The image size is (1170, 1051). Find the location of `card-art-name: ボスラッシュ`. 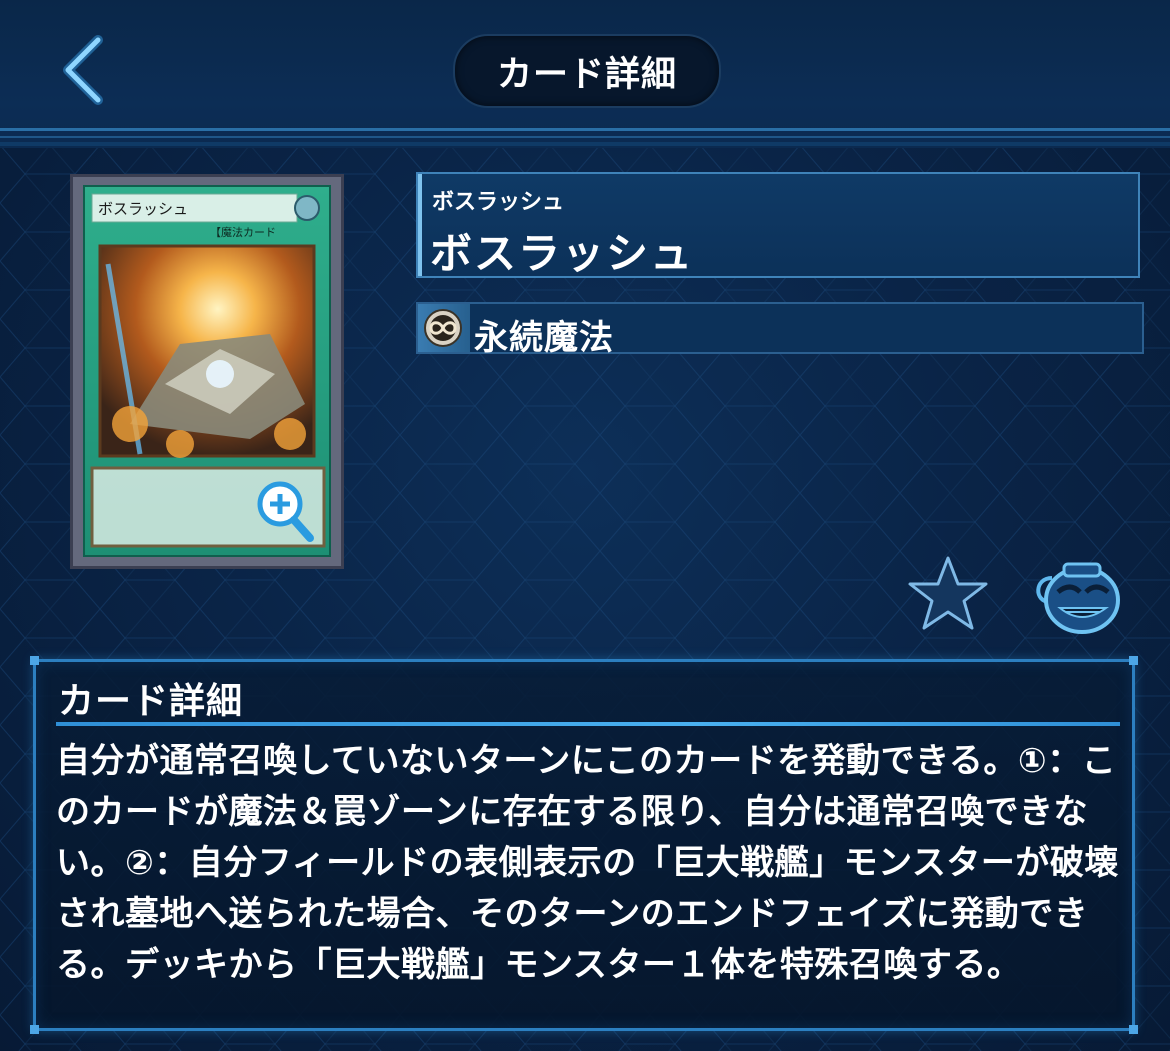

card-art-name: ボスラッシュ is located at coordinates (143, 209).